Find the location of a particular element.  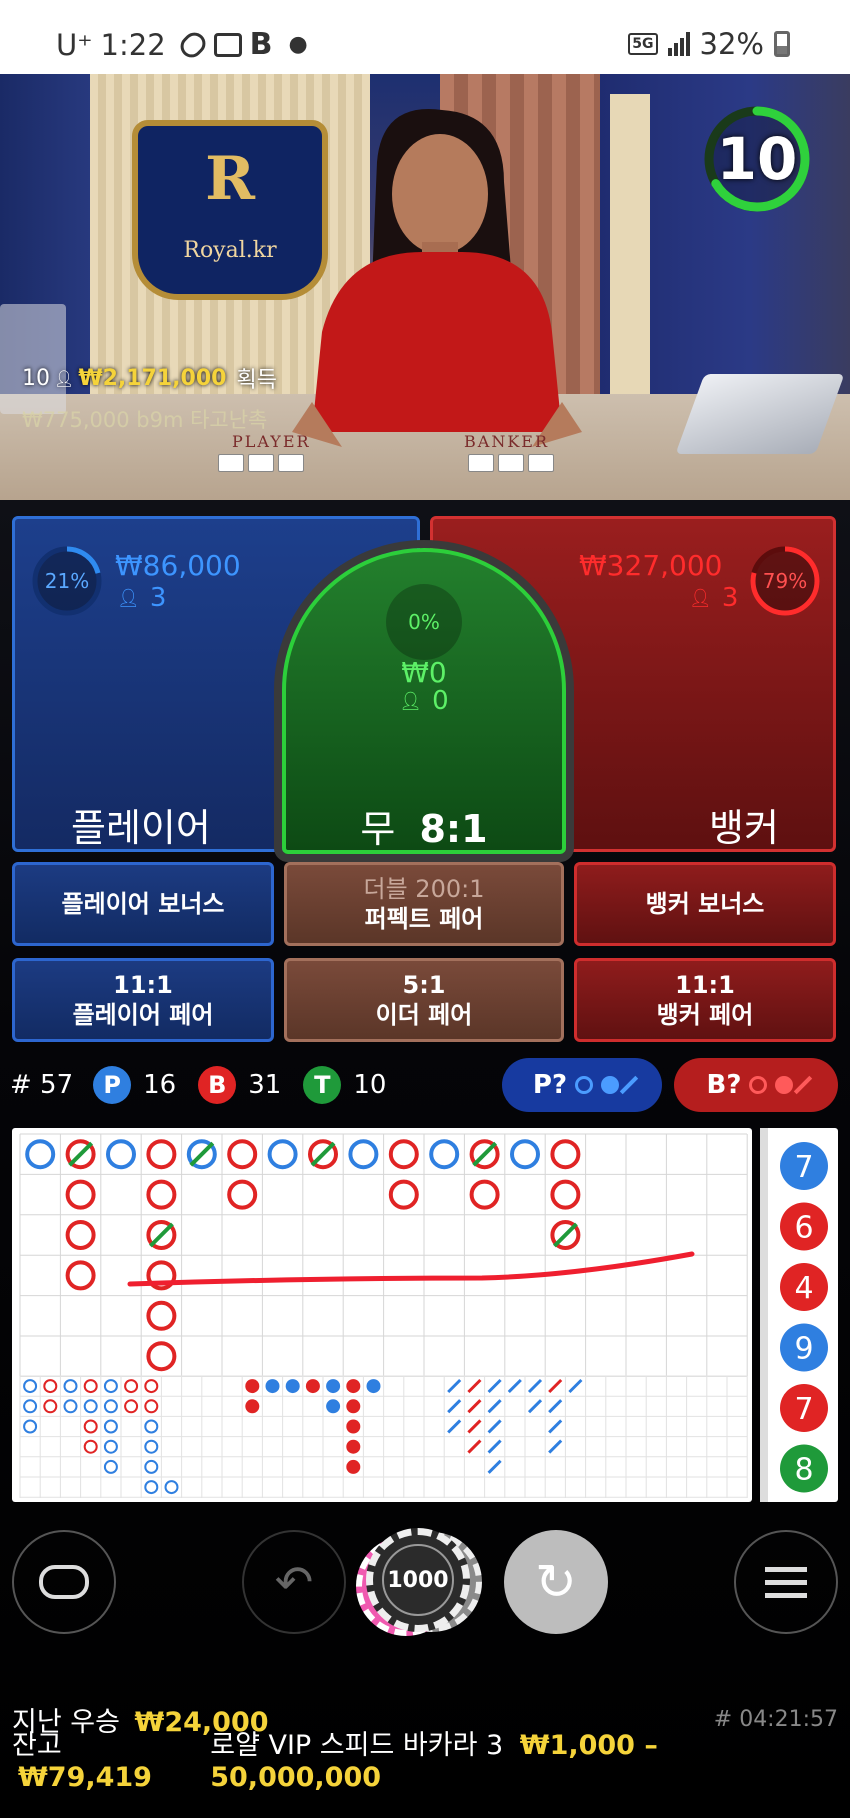

player-pair-odds: 11:1 is located at coordinates (143, 985).